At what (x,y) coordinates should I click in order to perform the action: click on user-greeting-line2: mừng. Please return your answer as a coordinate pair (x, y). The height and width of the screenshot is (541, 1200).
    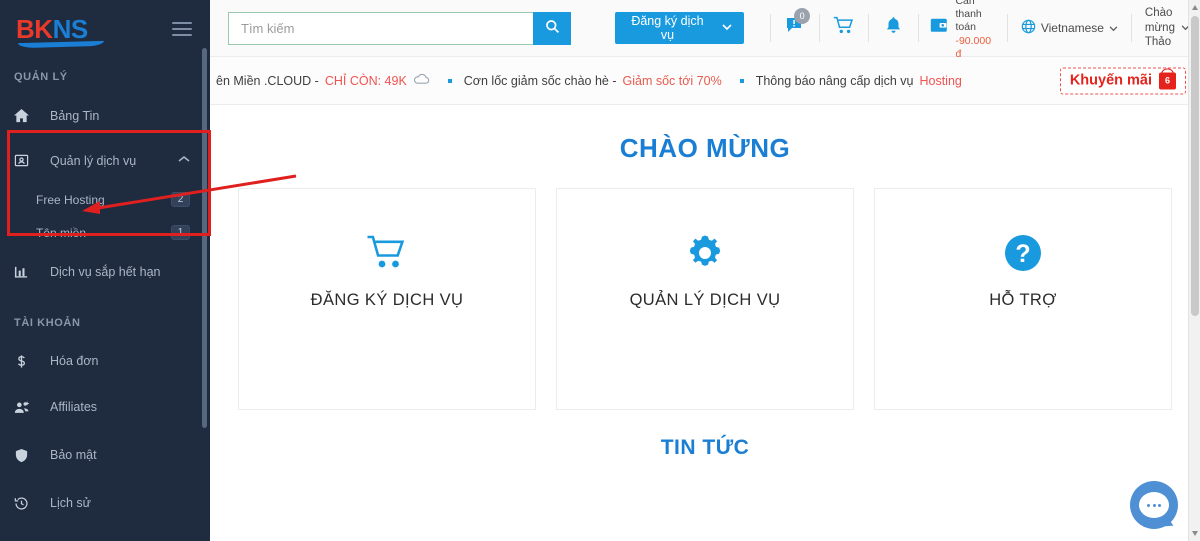
    Looking at the image, I should click on (1159, 27).